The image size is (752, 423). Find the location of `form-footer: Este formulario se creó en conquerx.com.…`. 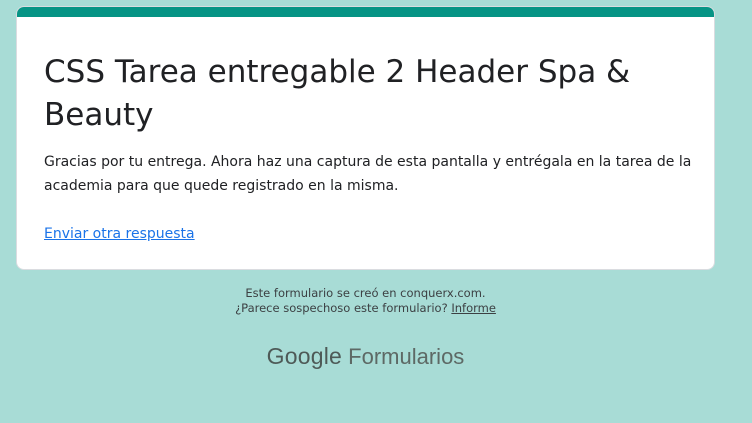

form-footer: Este formulario se creó en conquerx.com.… is located at coordinates (365, 301).